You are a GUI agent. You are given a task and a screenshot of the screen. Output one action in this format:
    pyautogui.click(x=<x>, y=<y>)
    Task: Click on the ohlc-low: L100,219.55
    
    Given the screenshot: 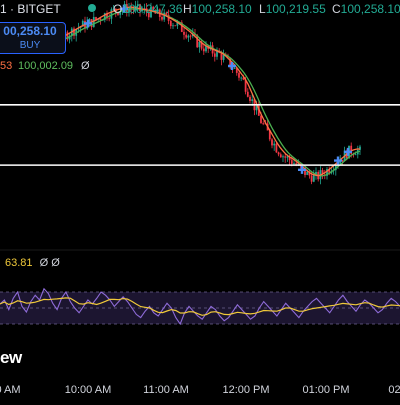 What is the action you would take?
    pyautogui.click(x=292, y=9)
    